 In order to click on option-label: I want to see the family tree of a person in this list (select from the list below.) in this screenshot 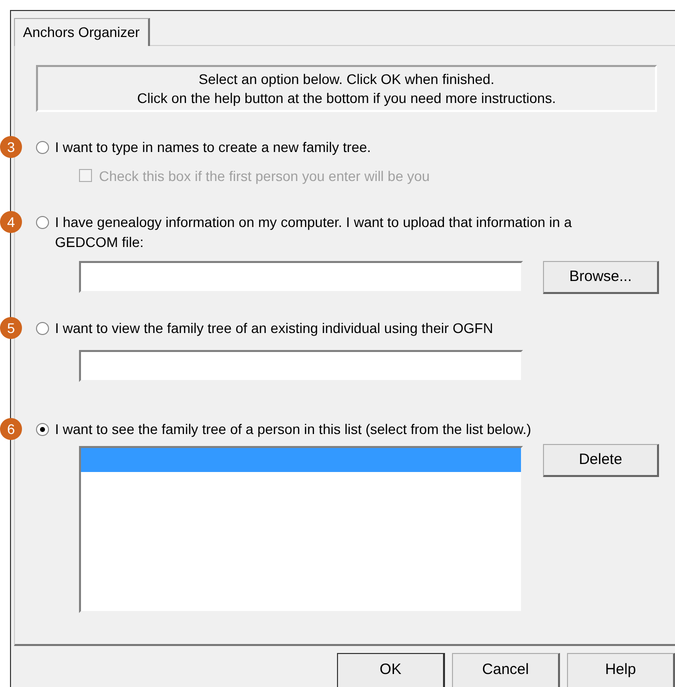, I will do `click(293, 429)`.